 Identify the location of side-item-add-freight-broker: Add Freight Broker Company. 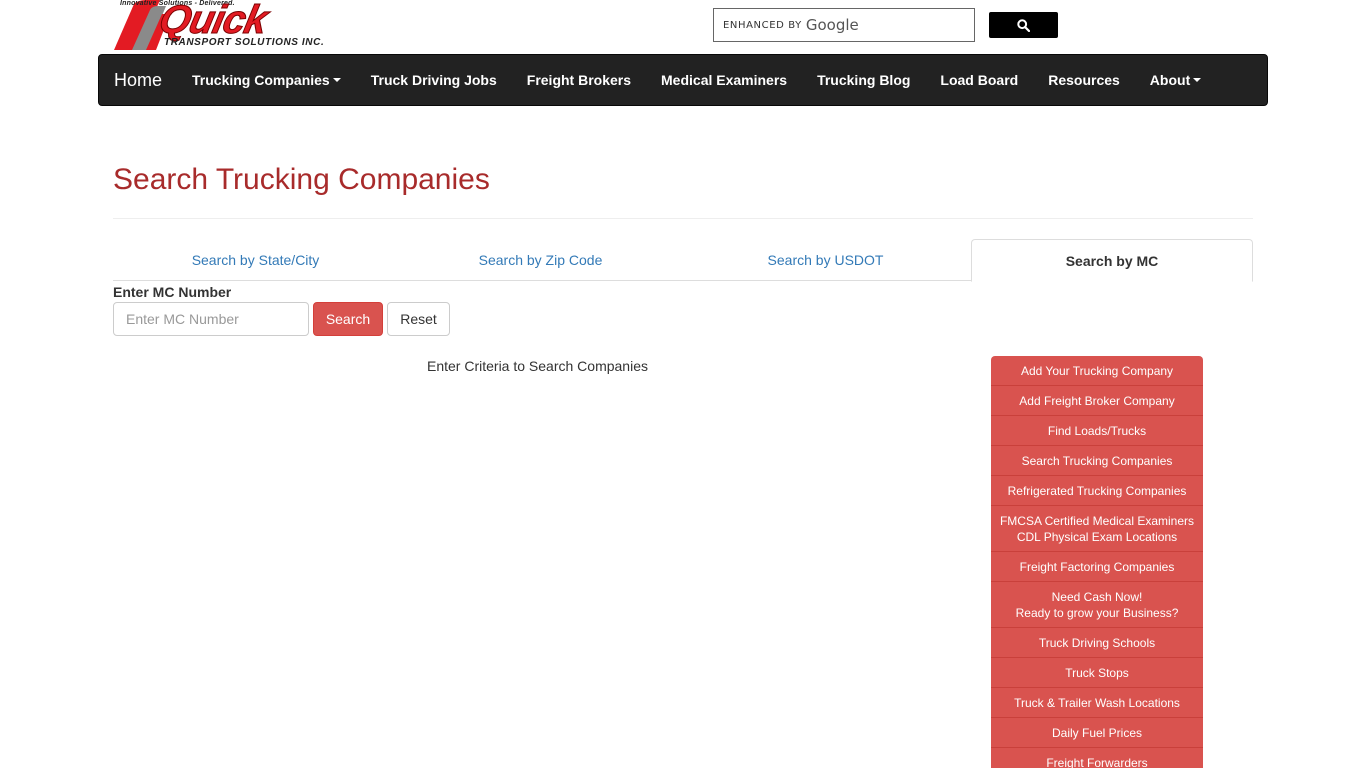
(1097, 401).